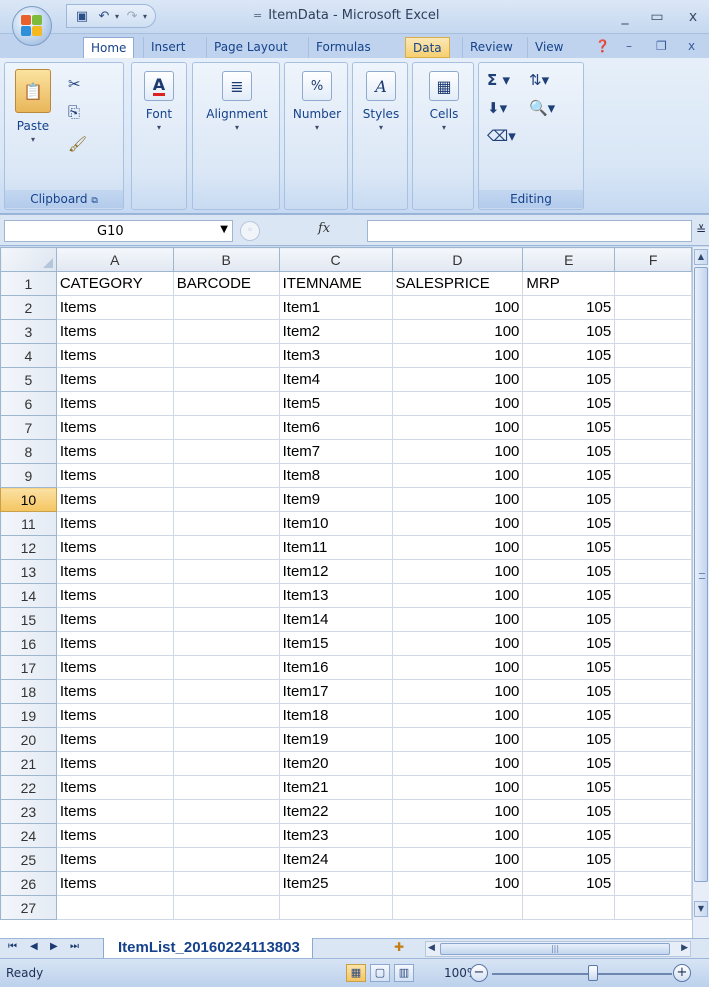 The width and height of the screenshot is (709, 987). What do you see at coordinates (548, 47) in the screenshot?
I see `tab-view: View` at bounding box center [548, 47].